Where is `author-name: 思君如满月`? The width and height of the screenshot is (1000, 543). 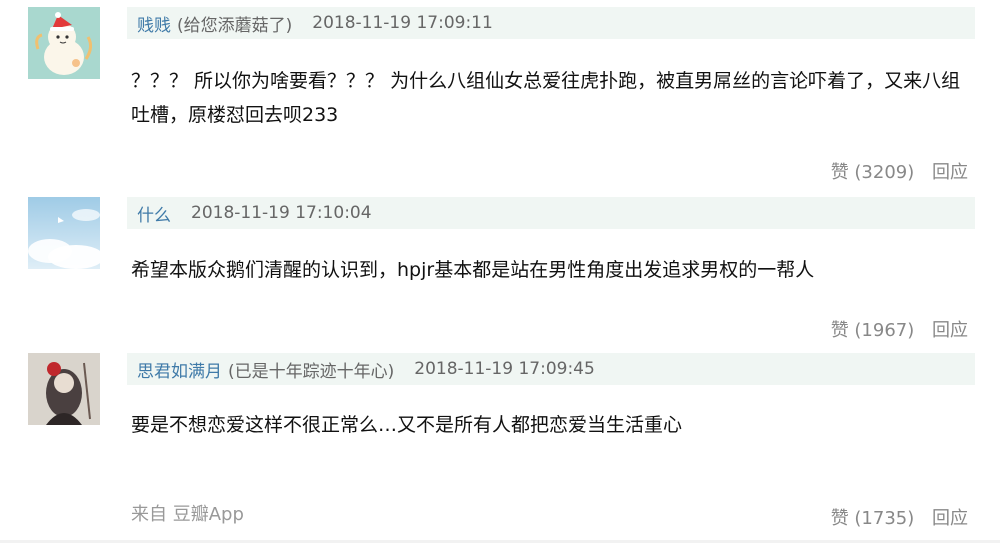 author-name: 思君如满月 is located at coordinates (179, 369).